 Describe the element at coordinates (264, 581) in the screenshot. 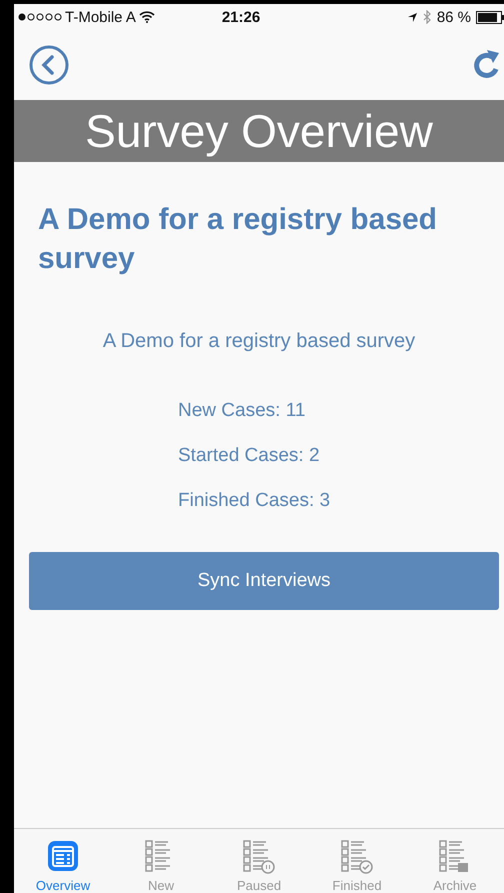

I see `sync-button: Sync Interviews` at that location.